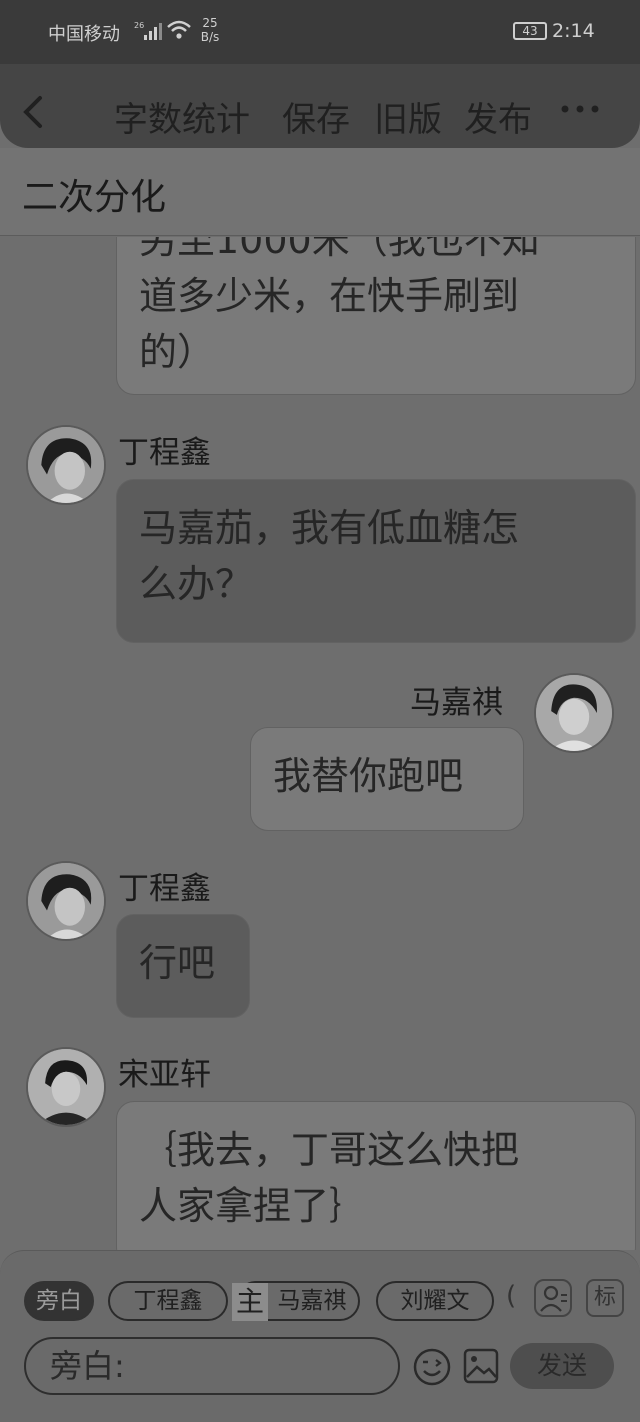 The width and height of the screenshot is (640, 1422). I want to click on battery-icon: 43, so click(530, 31).